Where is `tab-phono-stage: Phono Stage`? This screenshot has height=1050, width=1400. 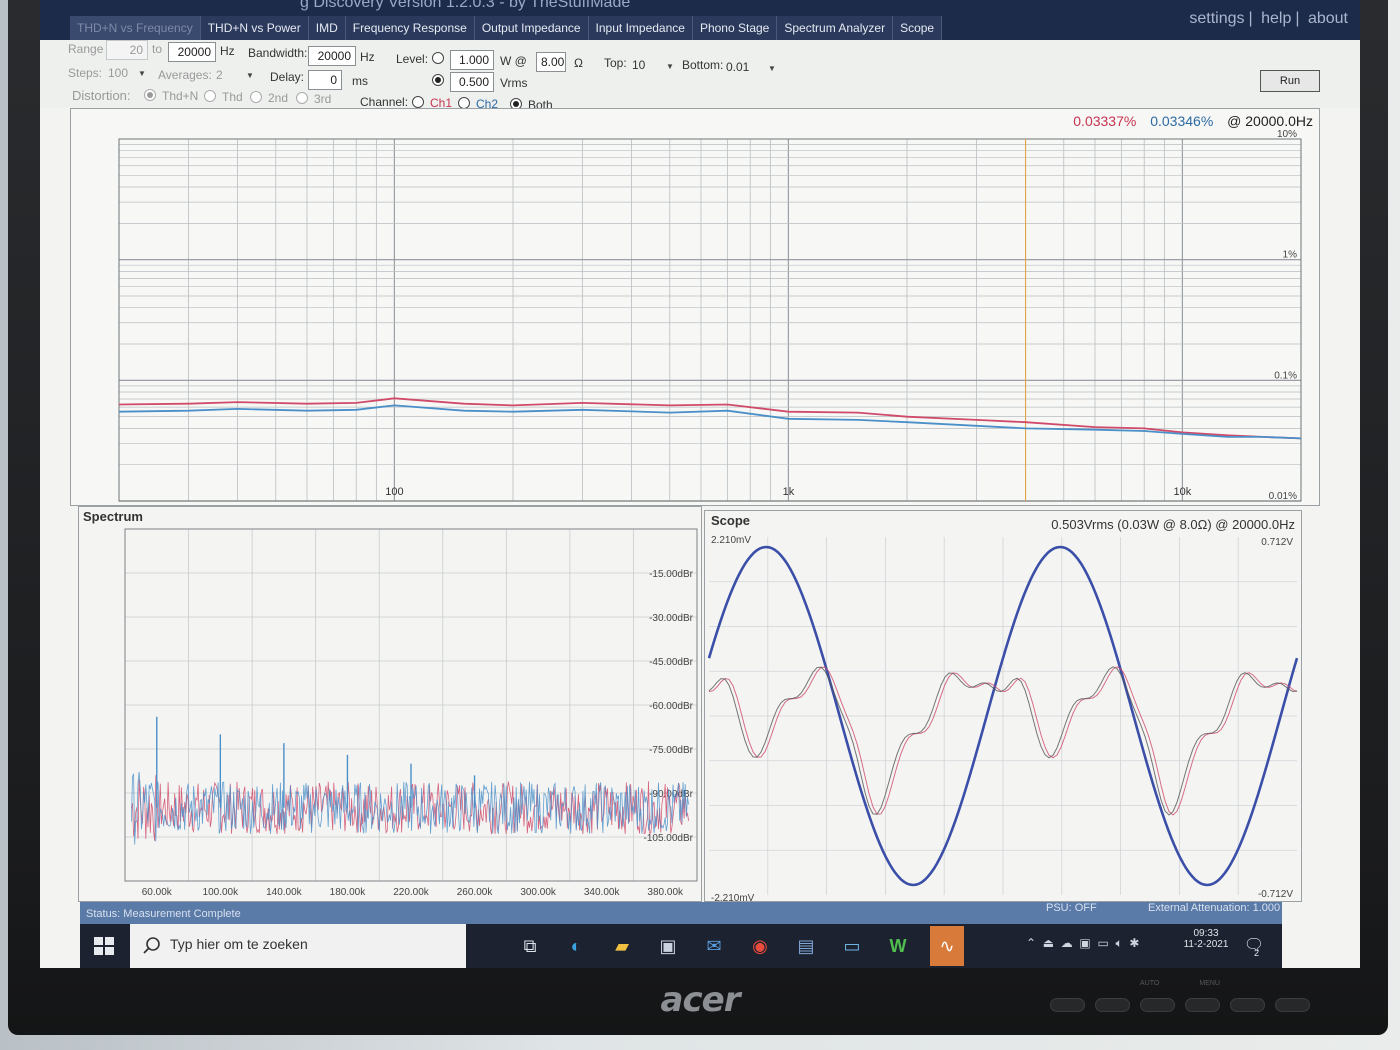
tab-phono-stage: Phono Stage is located at coordinates (735, 28).